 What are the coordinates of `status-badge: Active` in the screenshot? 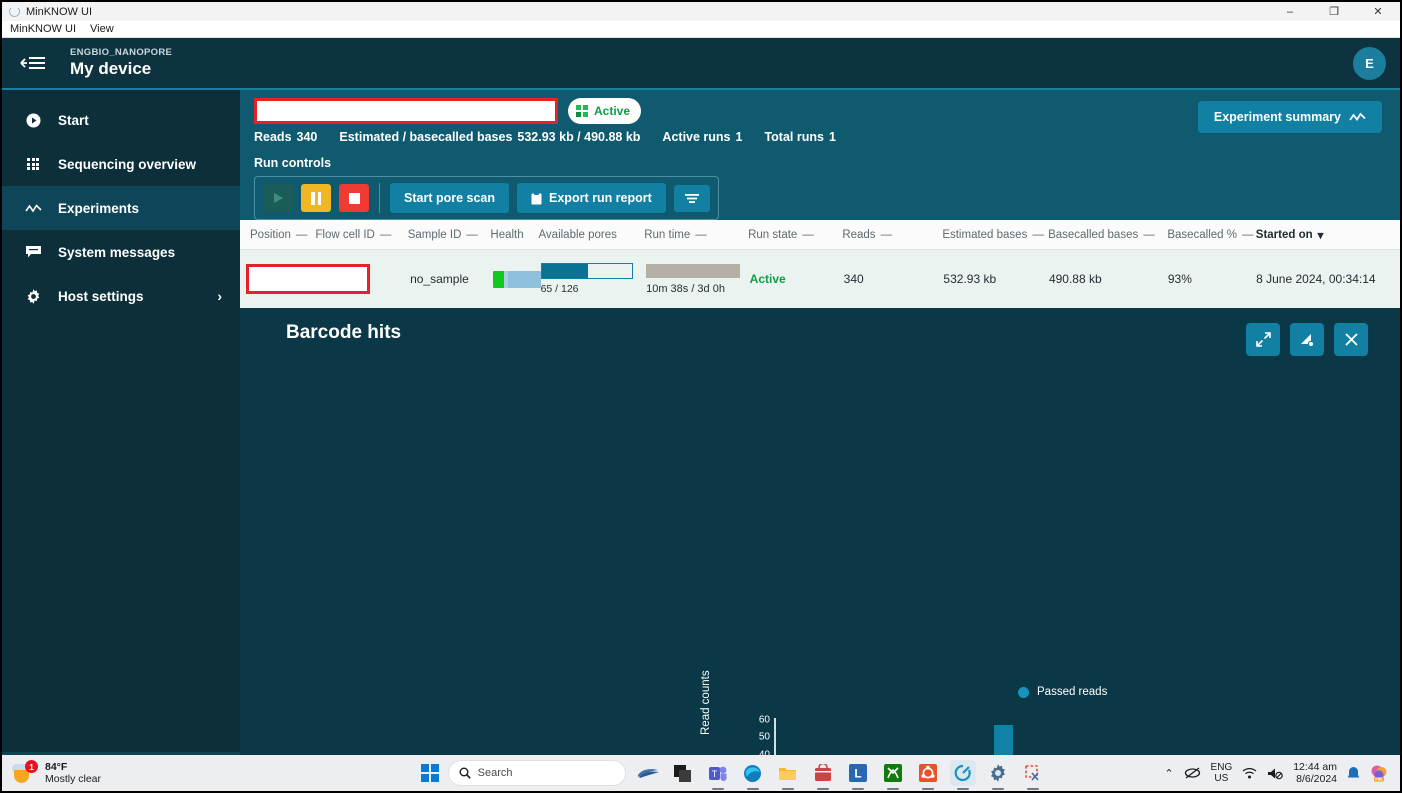 It's located at (605, 111).